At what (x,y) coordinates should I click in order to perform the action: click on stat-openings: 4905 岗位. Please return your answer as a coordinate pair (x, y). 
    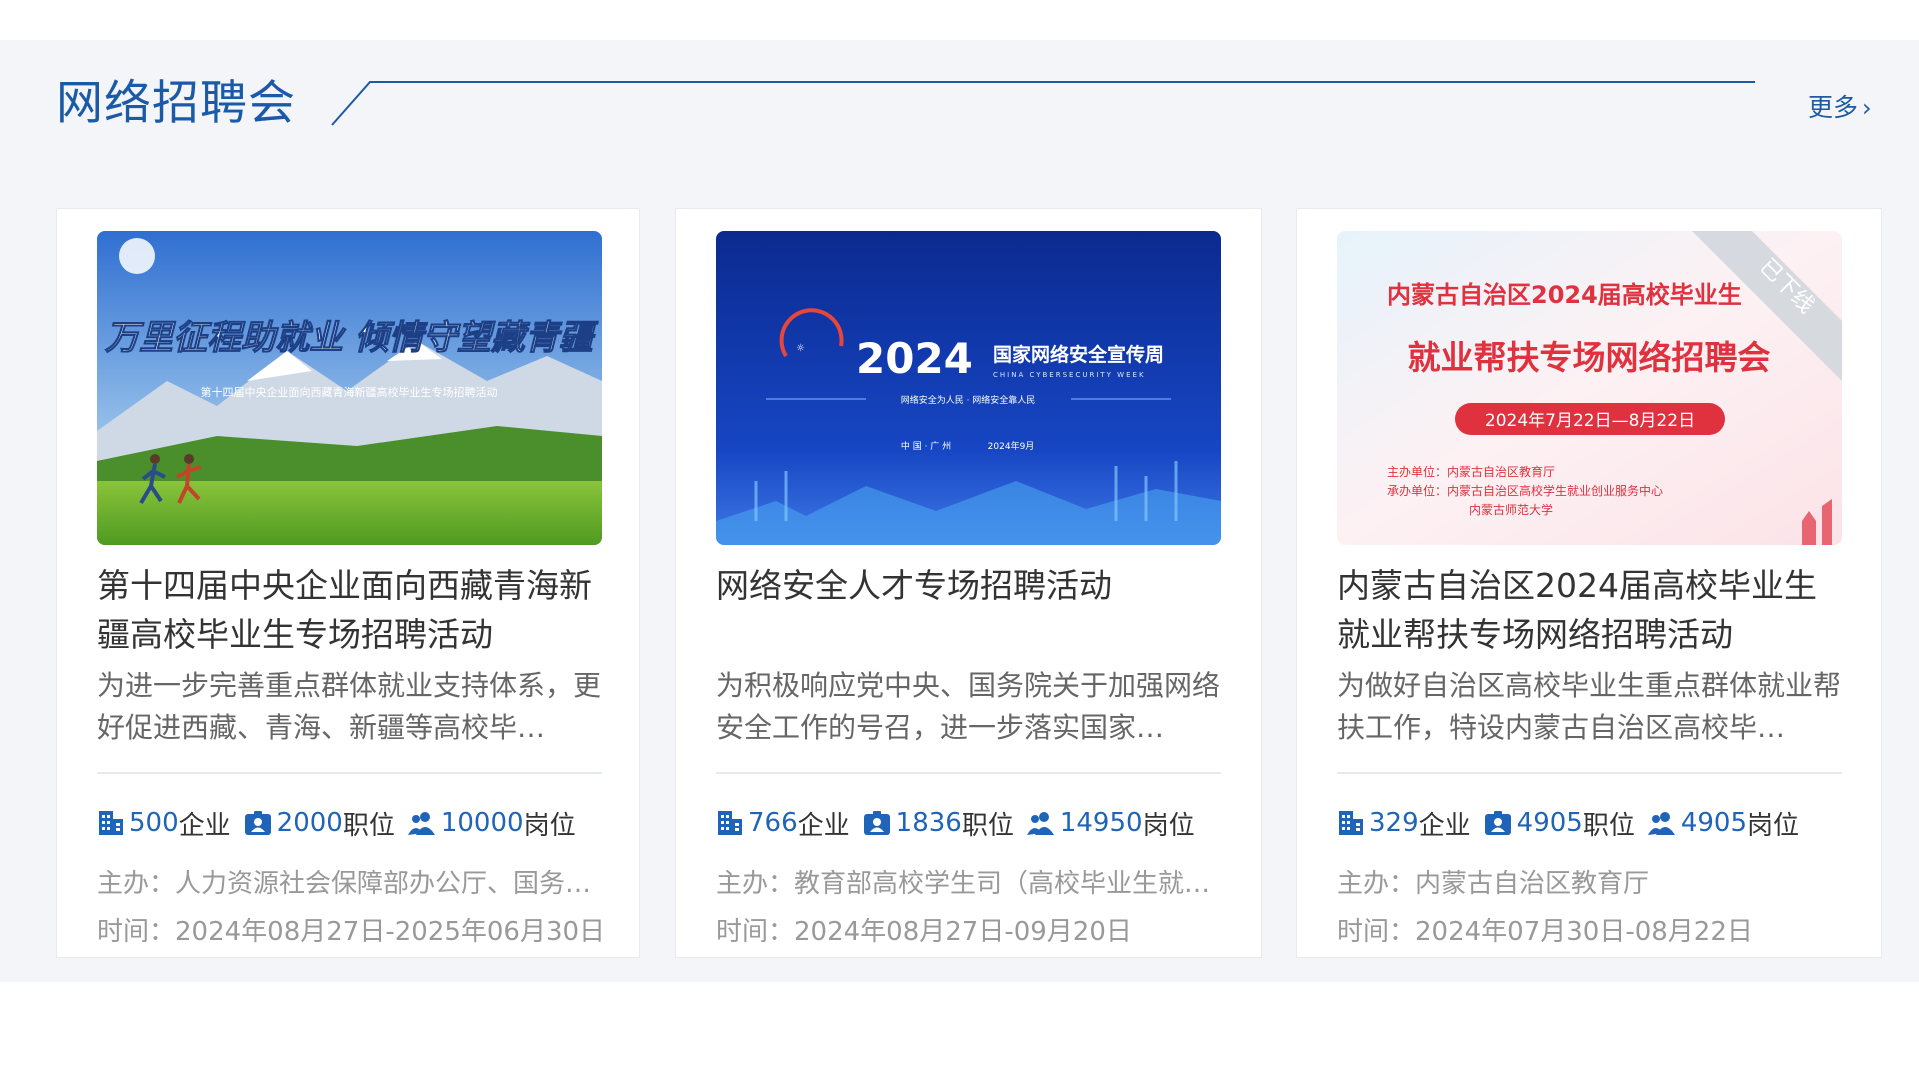
    Looking at the image, I should click on (1723, 823).